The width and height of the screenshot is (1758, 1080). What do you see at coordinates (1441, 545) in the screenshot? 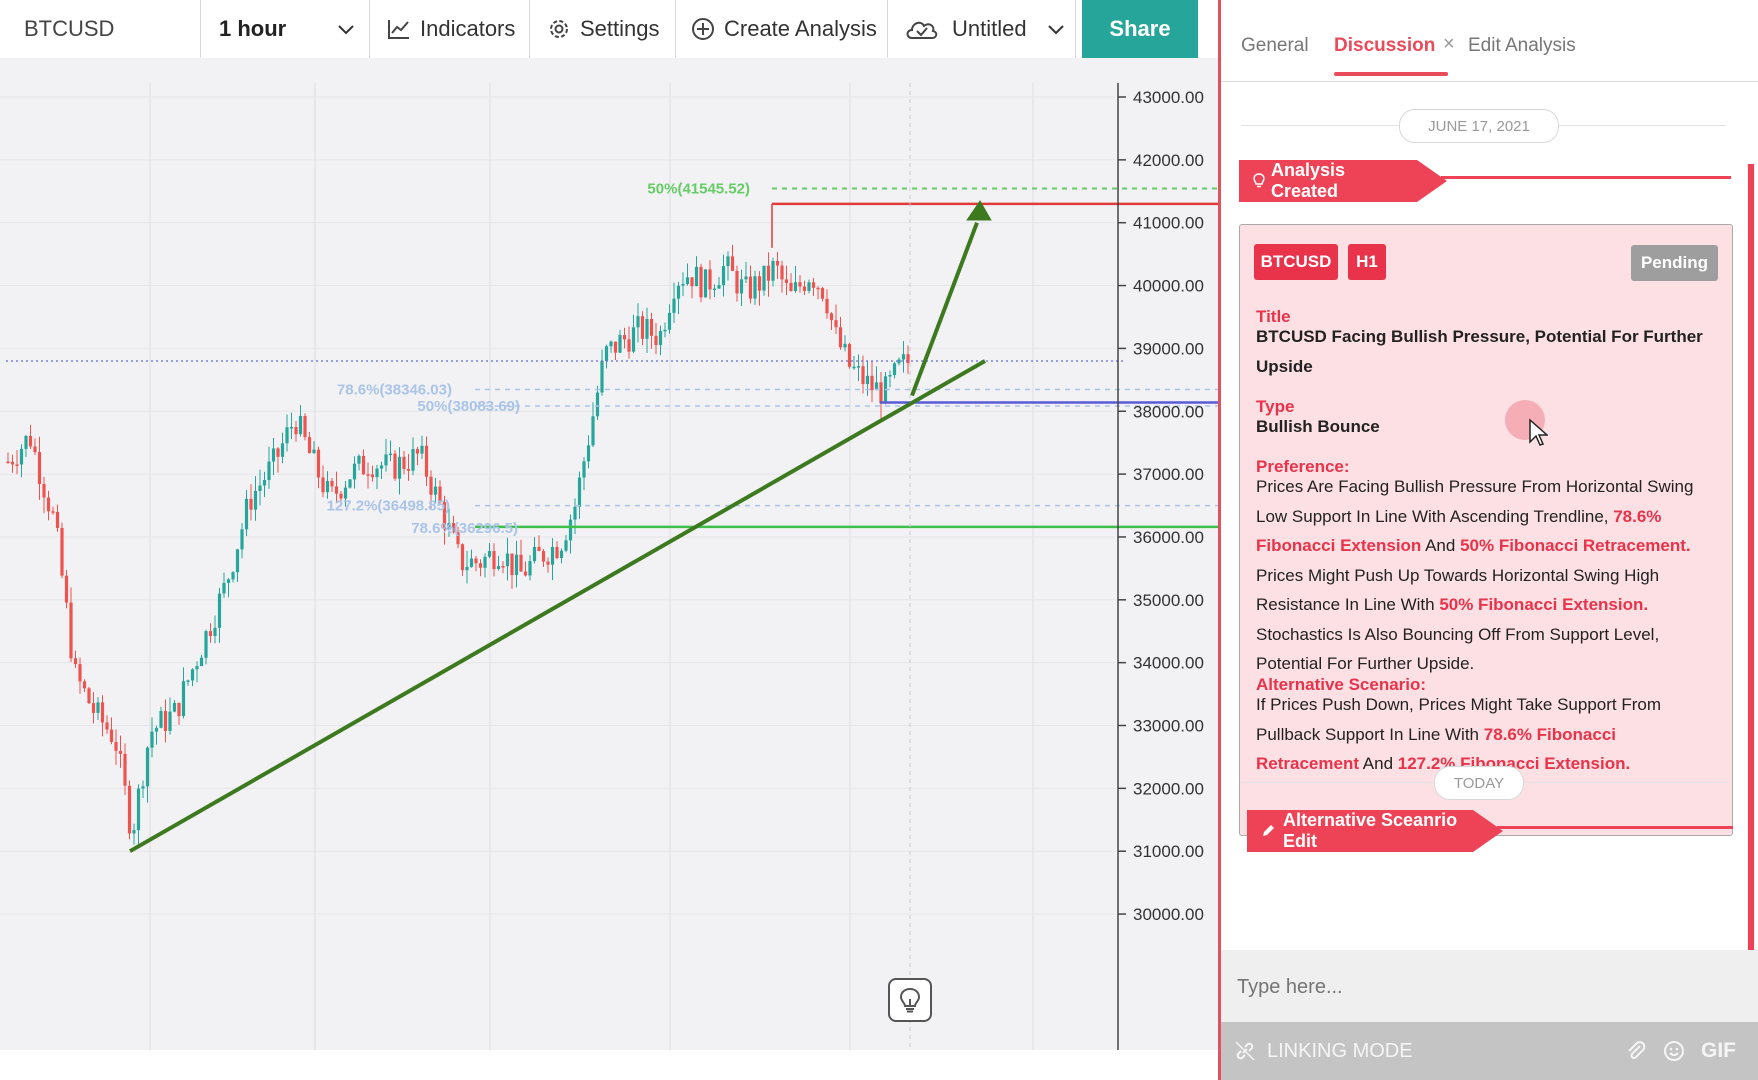
I see `text-segment: And` at bounding box center [1441, 545].